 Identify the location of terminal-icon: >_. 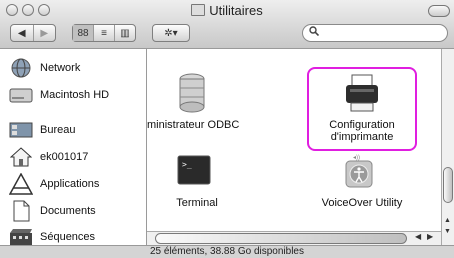
(194, 170).